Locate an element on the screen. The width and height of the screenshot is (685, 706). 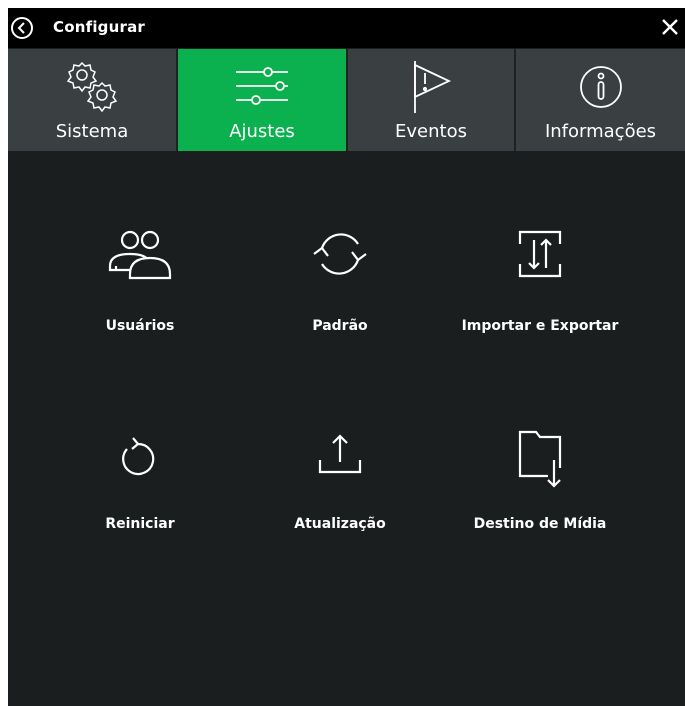
atualizacao-button: Atualização is located at coordinates (340, 485).